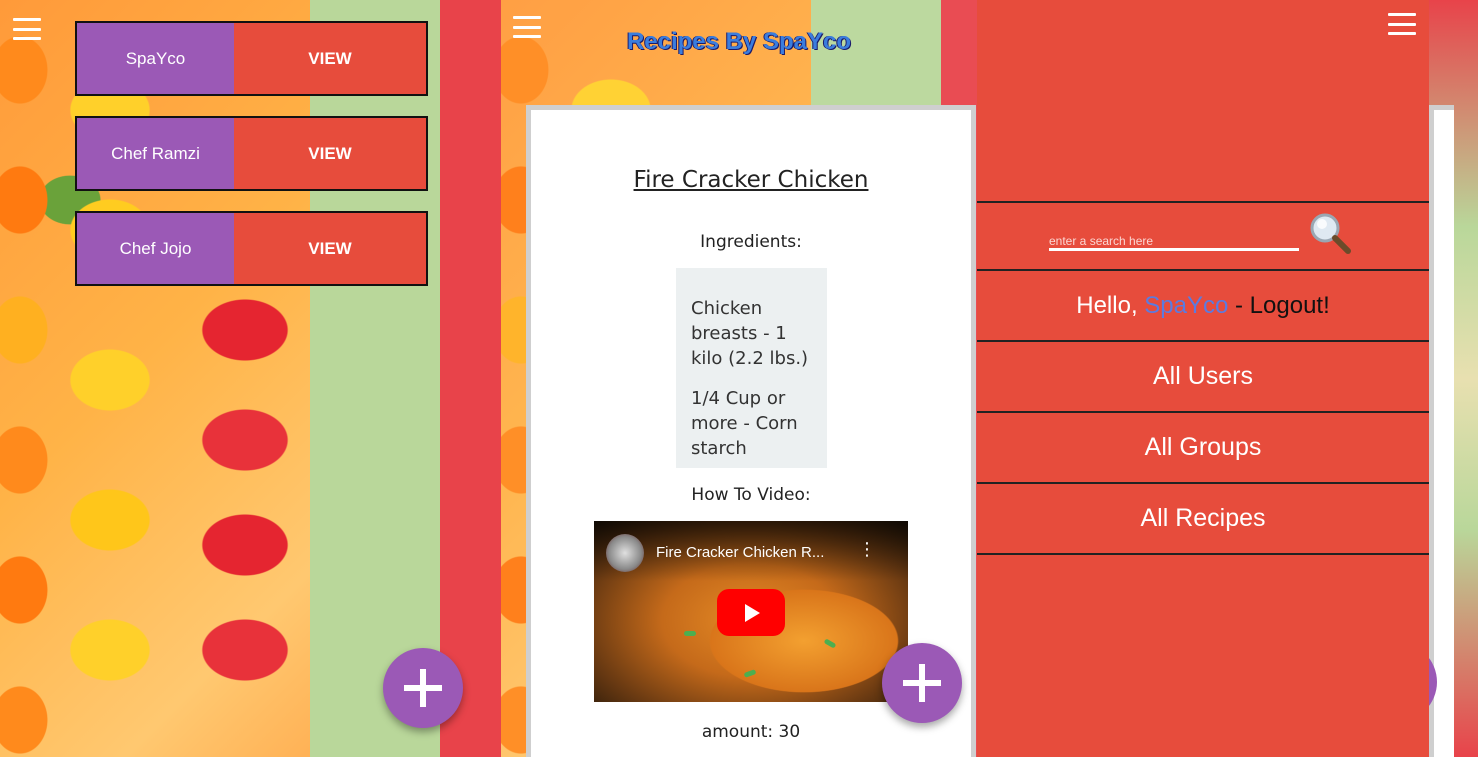 The image size is (1478, 757). I want to click on user-name: Chef Ramzi, so click(155, 153).